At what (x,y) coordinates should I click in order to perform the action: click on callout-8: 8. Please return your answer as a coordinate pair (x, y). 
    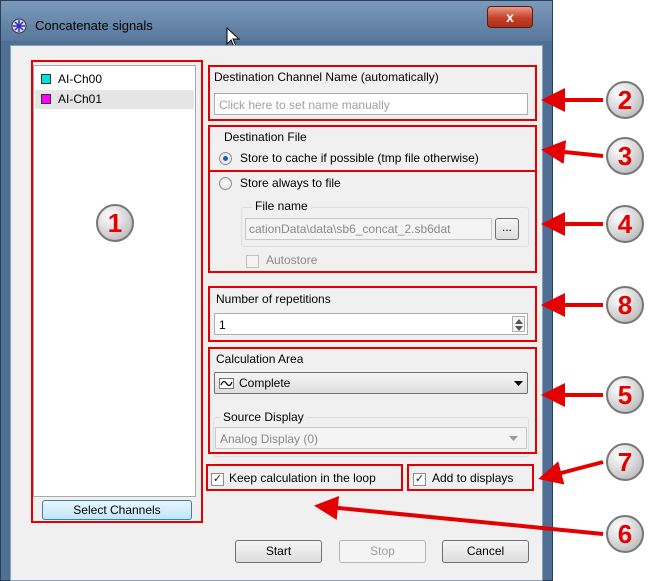
    Looking at the image, I should click on (625, 305).